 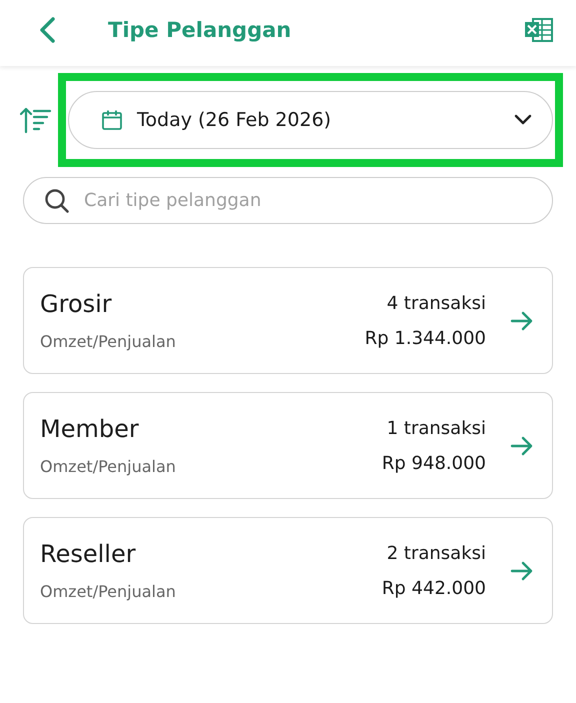 What do you see at coordinates (36, 120) in the screenshot?
I see `sort-icon` at bounding box center [36, 120].